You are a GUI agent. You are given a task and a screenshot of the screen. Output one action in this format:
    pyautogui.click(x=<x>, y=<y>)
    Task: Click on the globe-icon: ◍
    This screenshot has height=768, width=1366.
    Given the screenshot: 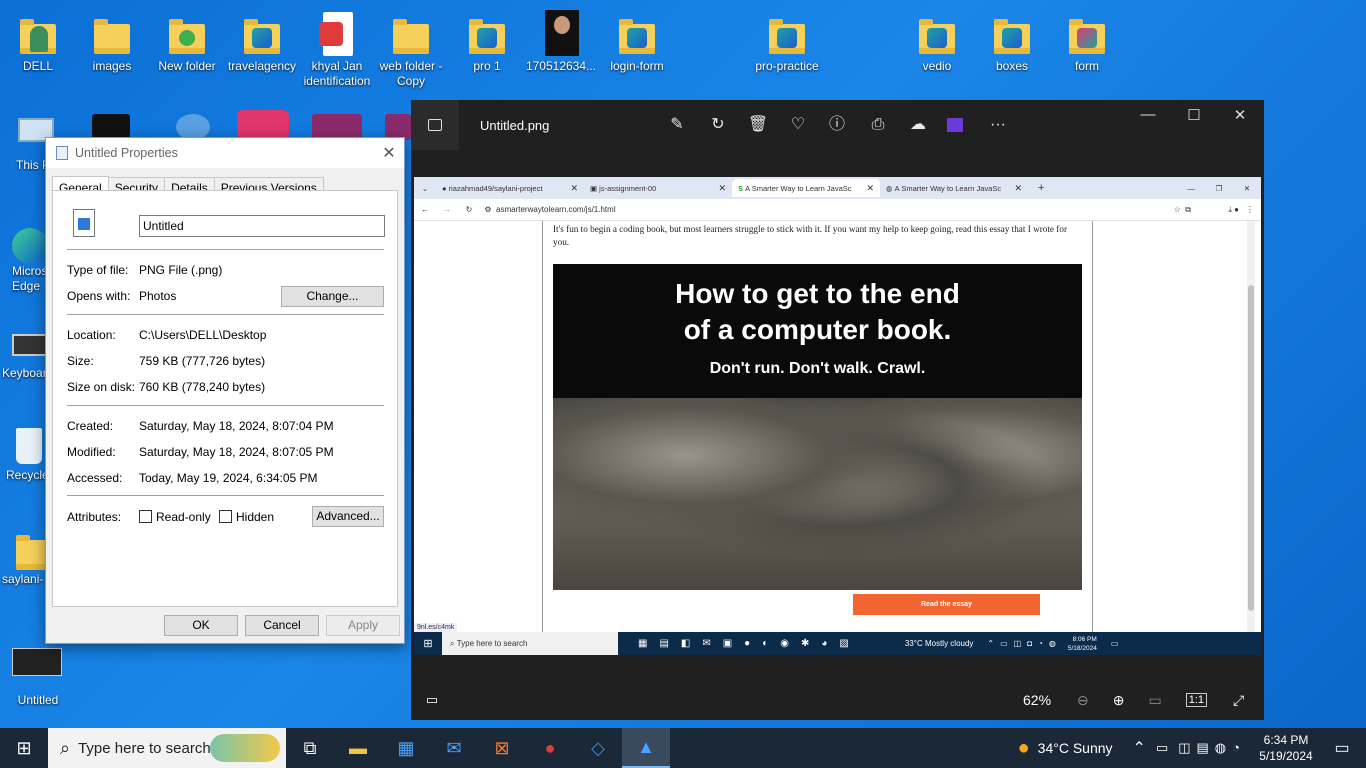 What is the action you would take?
    pyautogui.click(x=890, y=188)
    